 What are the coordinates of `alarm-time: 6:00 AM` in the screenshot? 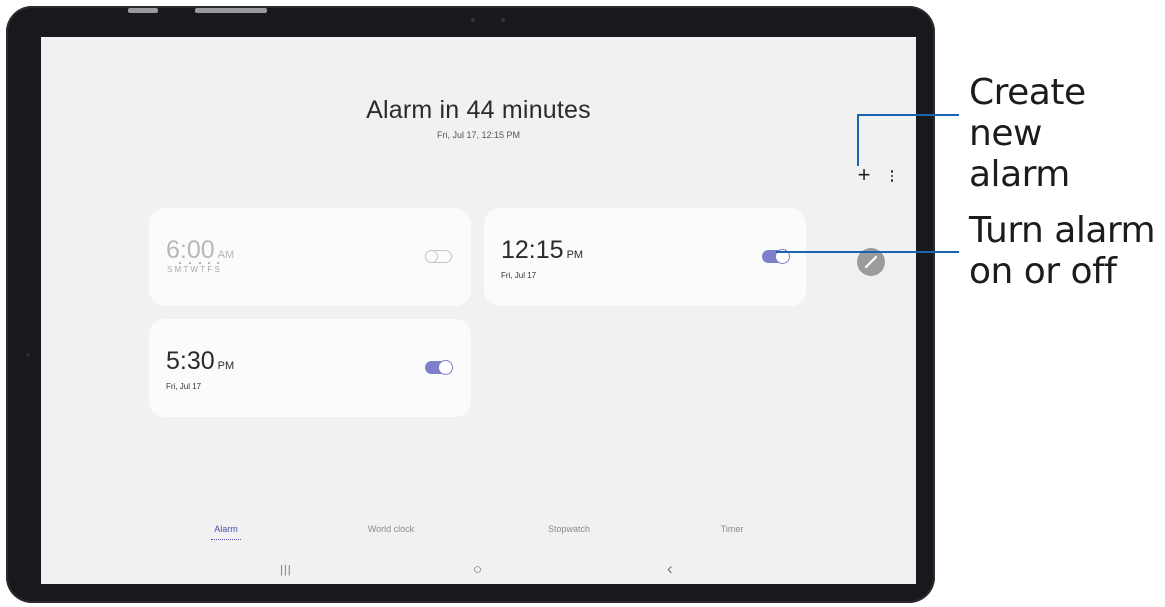 It's located at (200, 250).